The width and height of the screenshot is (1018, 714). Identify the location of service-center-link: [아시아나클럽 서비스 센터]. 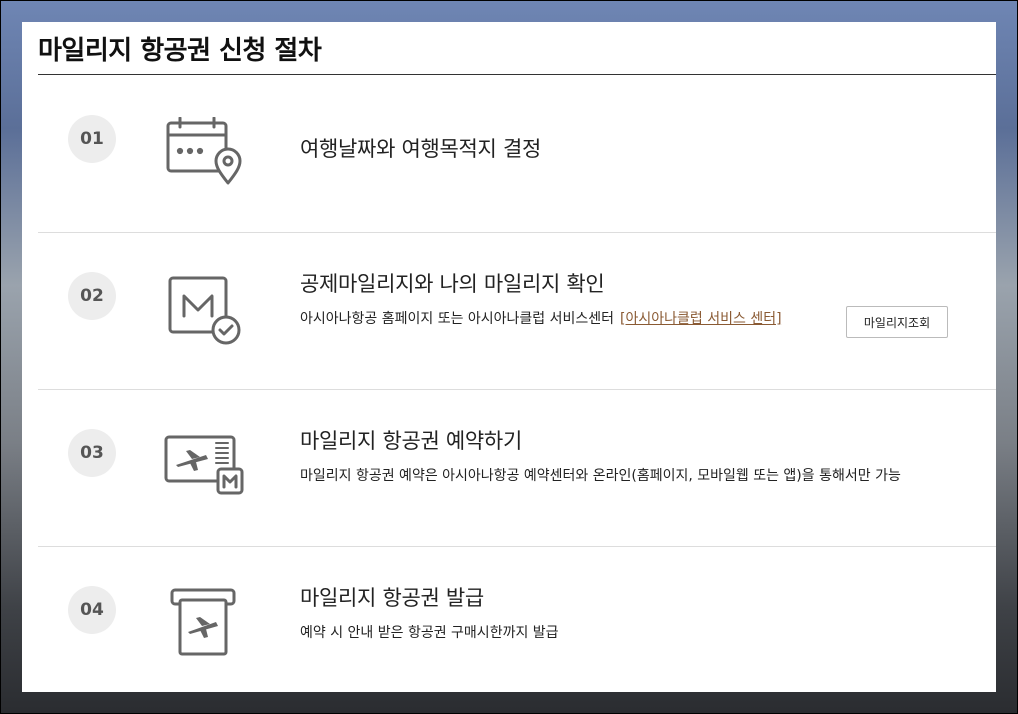
(701, 319).